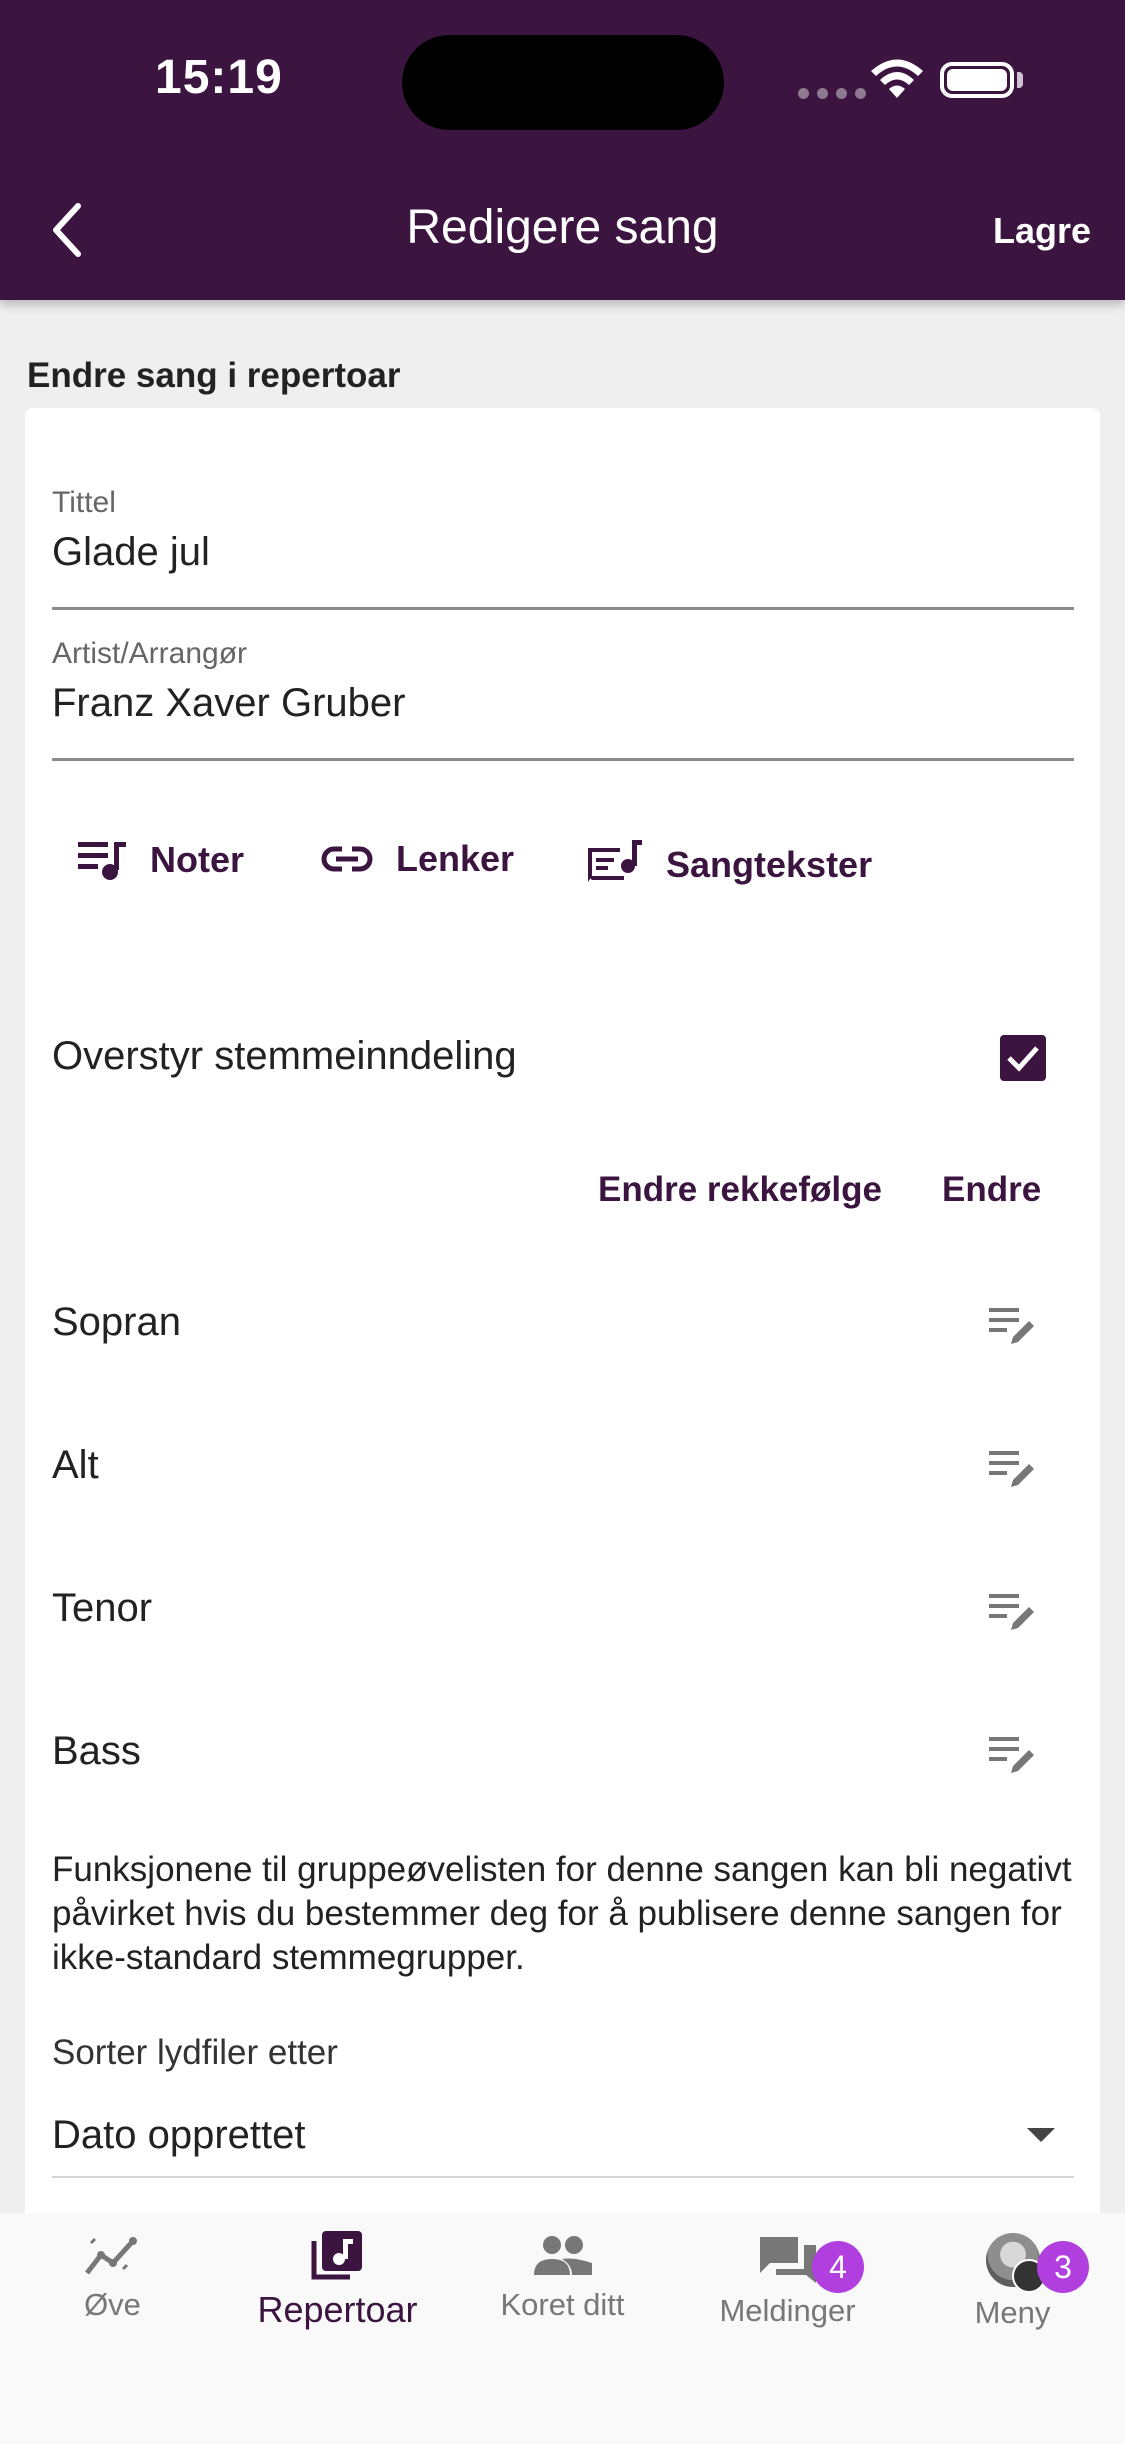  Describe the element at coordinates (977, 80) in the screenshot. I see `battery-icon` at that location.